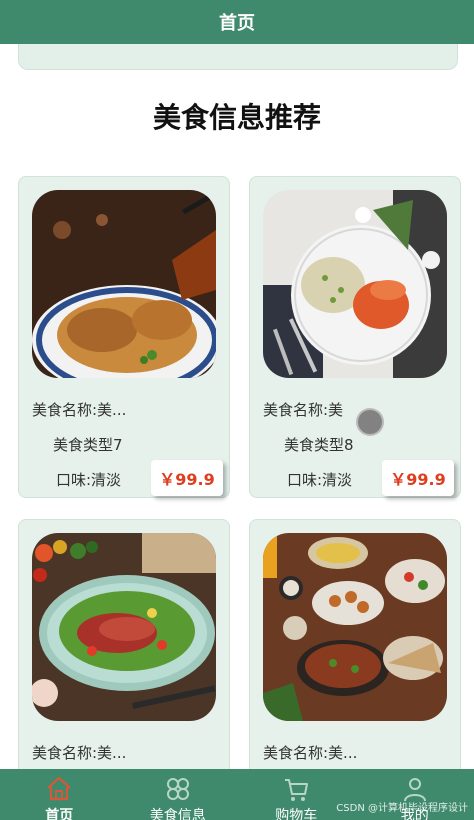 The width and height of the screenshot is (474, 820). Describe the element at coordinates (177, 814) in the screenshot. I see `tab-food-info-label: 美食信息` at that location.